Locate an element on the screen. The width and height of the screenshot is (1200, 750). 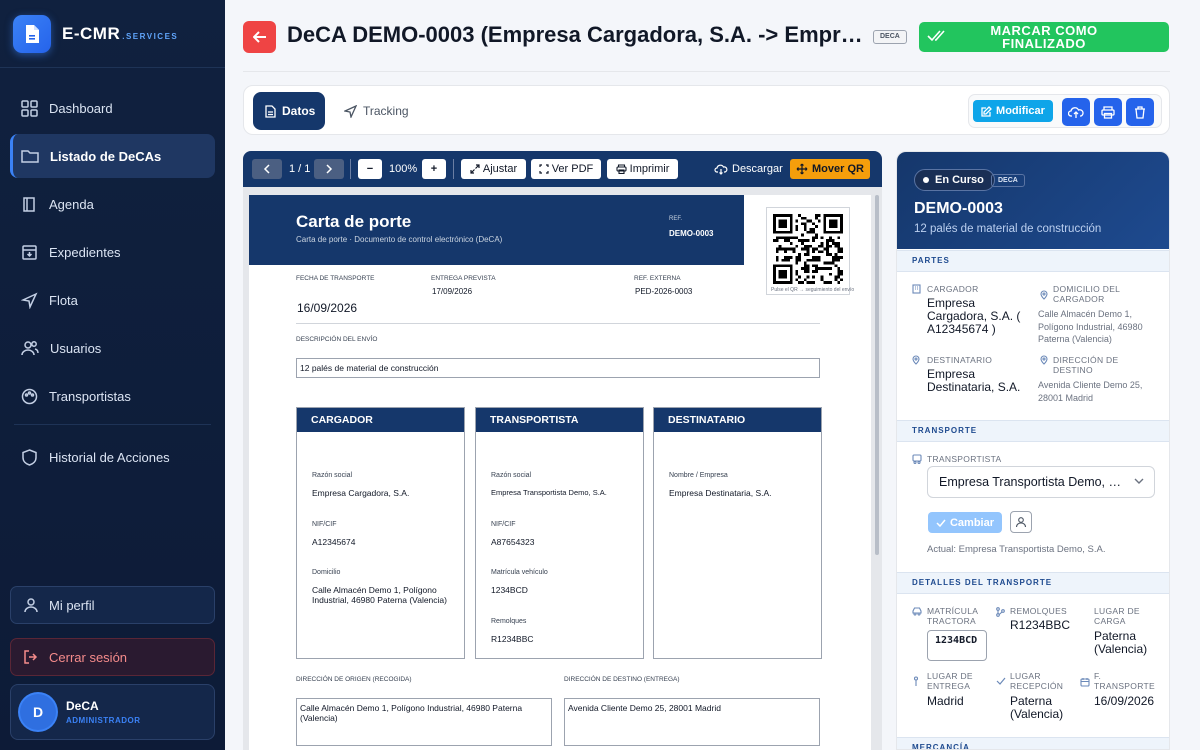
nav-item-usuarios: Usuarios is located at coordinates (112, 348).